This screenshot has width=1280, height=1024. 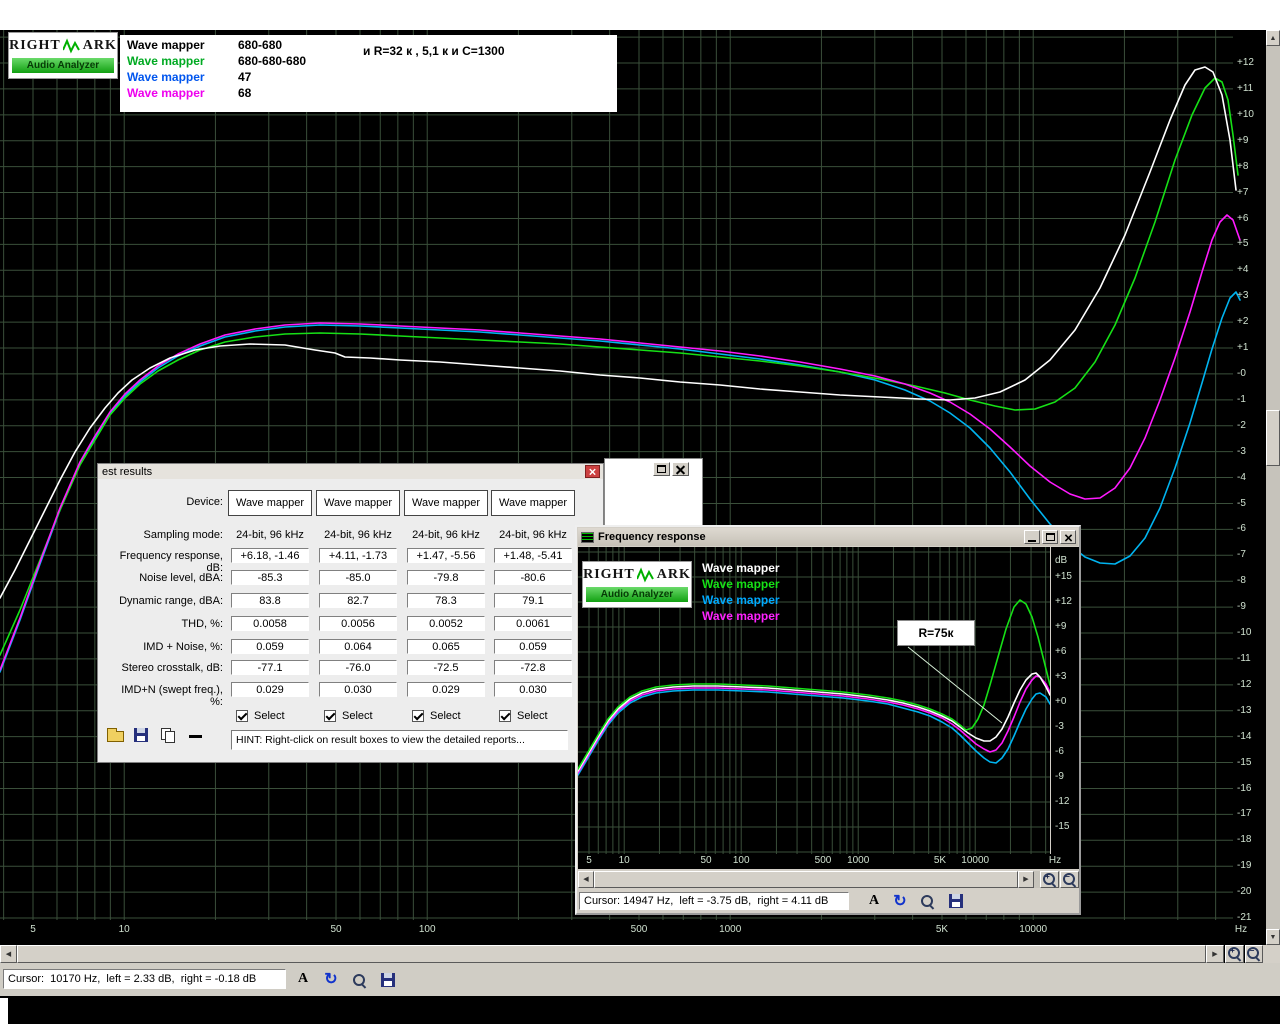 What do you see at coordinates (533, 667) in the screenshot?
I see `result-value: -72.8` at bounding box center [533, 667].